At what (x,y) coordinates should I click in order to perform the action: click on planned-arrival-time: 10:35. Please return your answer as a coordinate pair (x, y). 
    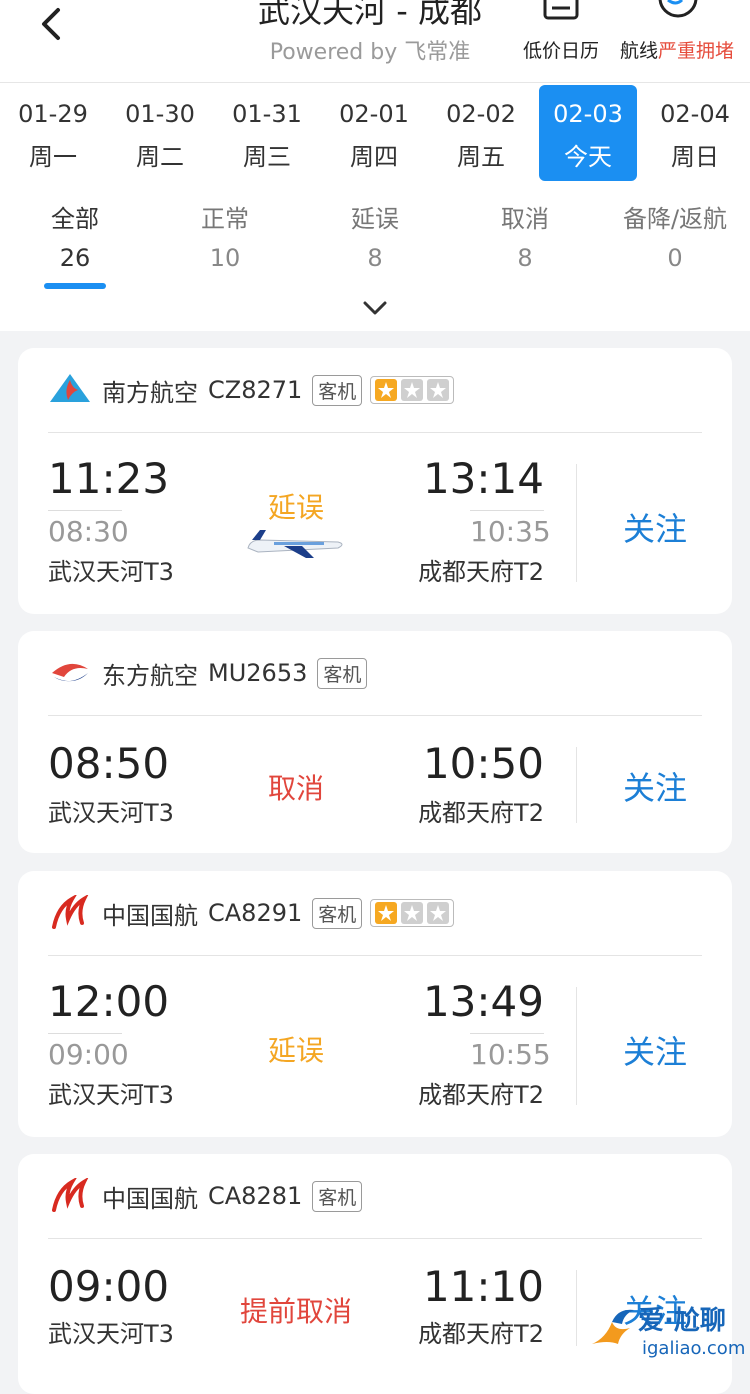
    Looking at the image, I should click on (510, 529).